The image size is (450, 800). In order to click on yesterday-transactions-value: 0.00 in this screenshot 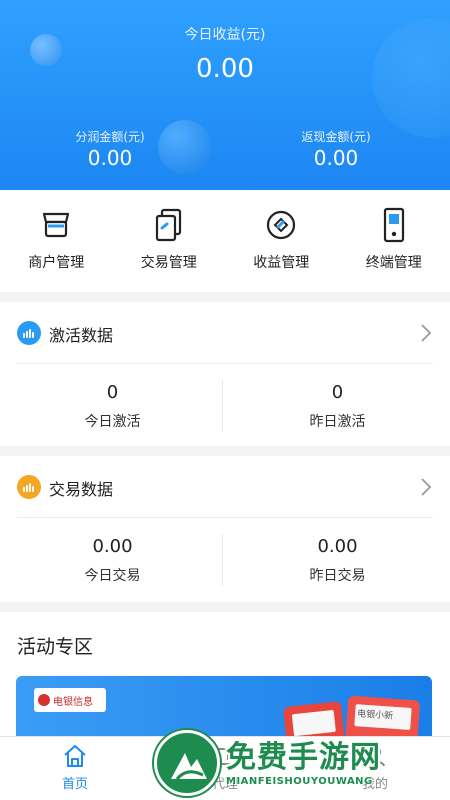, I will do `click(337, 546)`.